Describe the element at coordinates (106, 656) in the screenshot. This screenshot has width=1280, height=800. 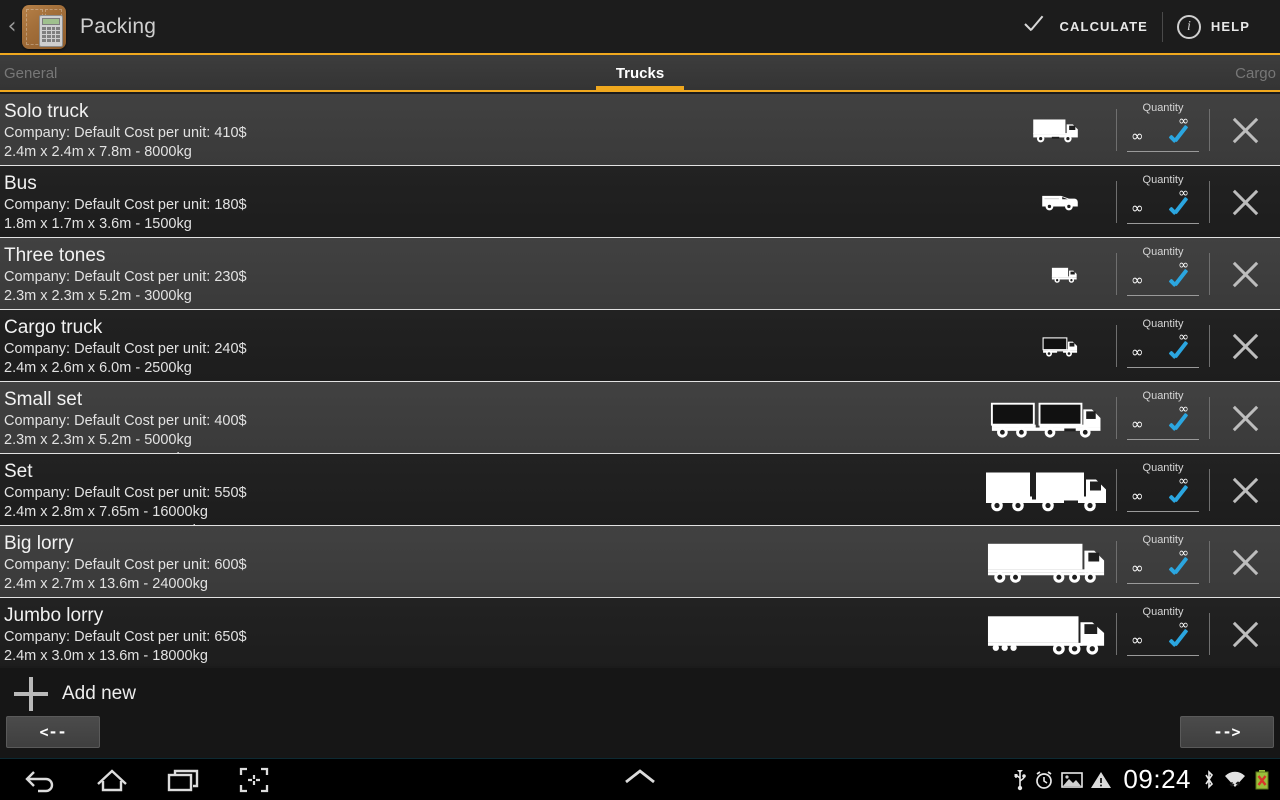
I see `truck-dimensions: 2.4m x 3.0m x 13.6m - 18000kg` at that location.